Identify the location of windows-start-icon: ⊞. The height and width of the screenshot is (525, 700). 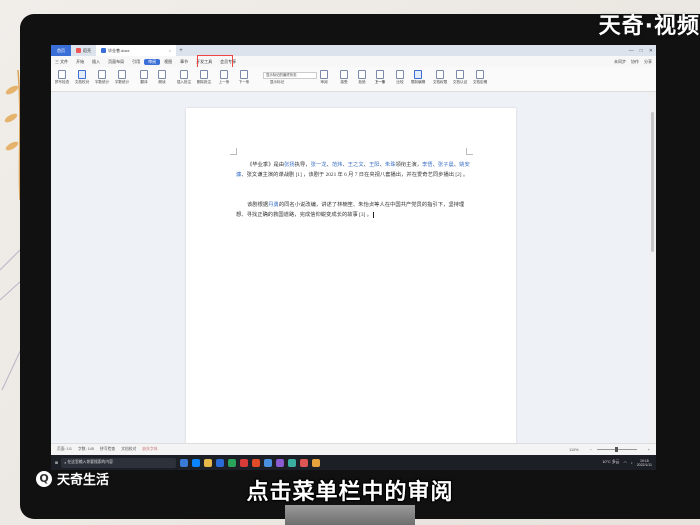
(56, 462).